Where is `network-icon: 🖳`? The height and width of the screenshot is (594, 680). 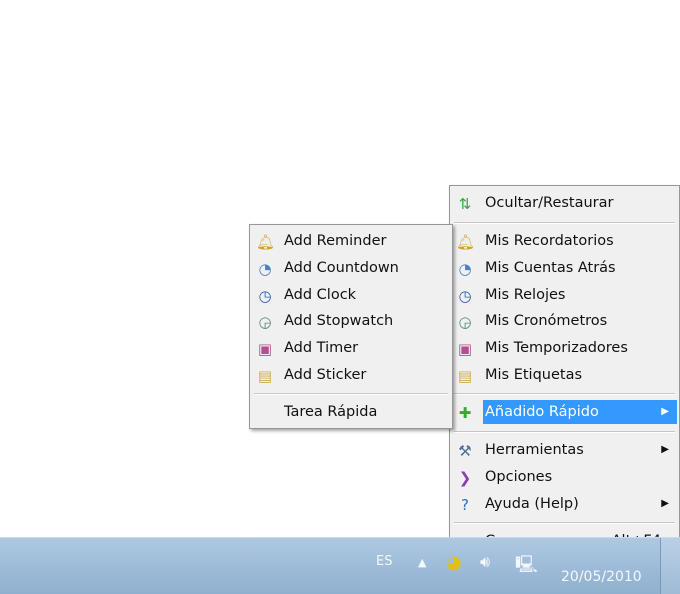 network-icon: 🖳 is located at coordinates (526, 566).